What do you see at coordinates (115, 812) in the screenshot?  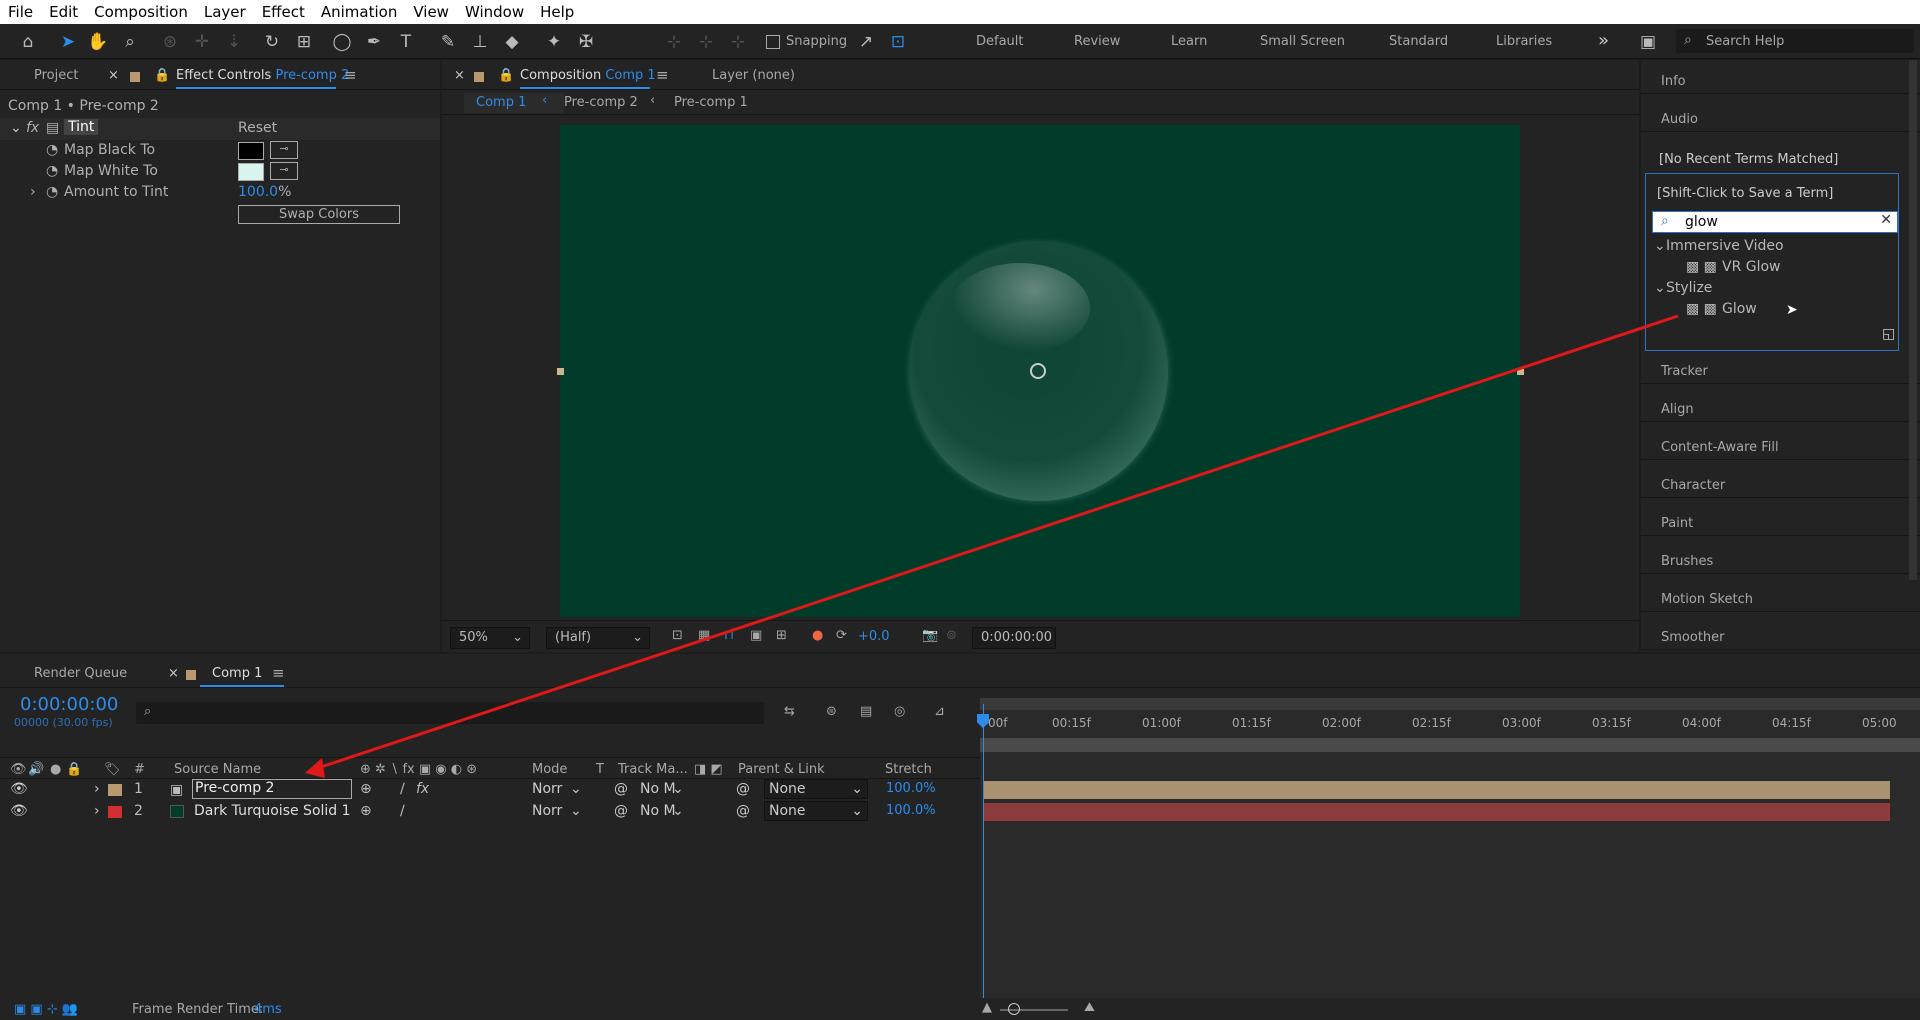 I see `layer-label-swatch` at bounding box center [115, 812].